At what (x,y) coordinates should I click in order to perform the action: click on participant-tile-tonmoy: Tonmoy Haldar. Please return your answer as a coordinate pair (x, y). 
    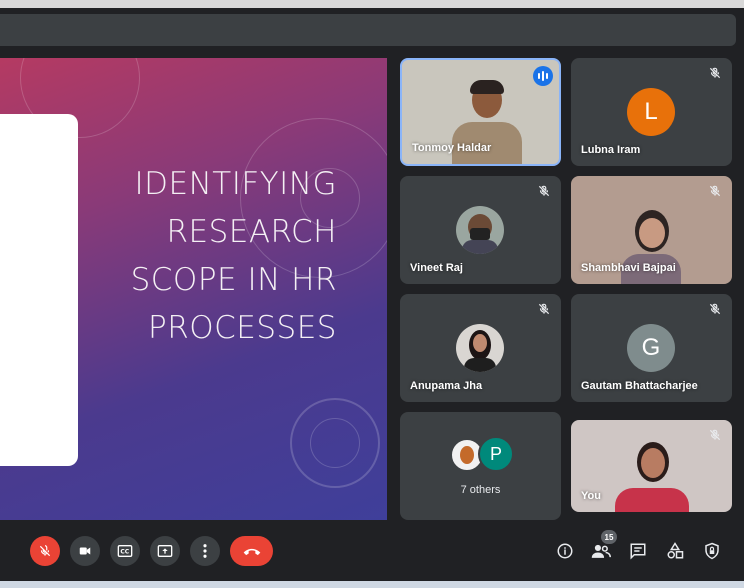
    Looking at the image, I should click on (480, 112).